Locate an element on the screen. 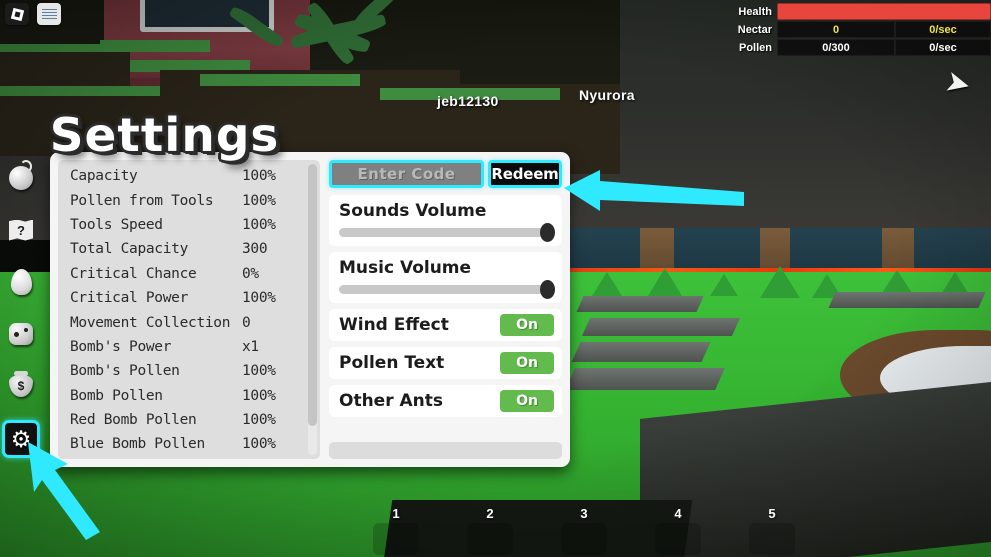  hotbar-slot: 4 is located at coordinates (678, 530).